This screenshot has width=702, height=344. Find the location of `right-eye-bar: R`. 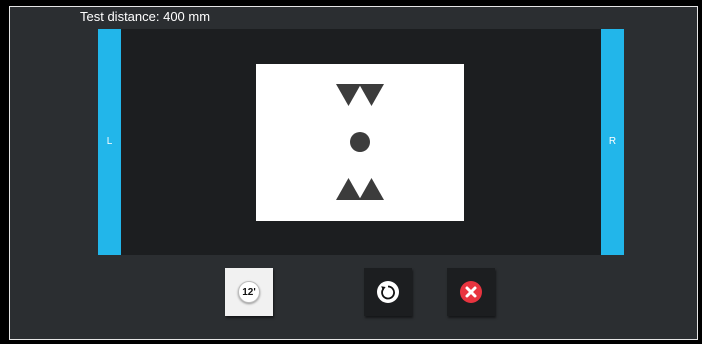

right-eye-bar: R is located at coordinates (612, 142).